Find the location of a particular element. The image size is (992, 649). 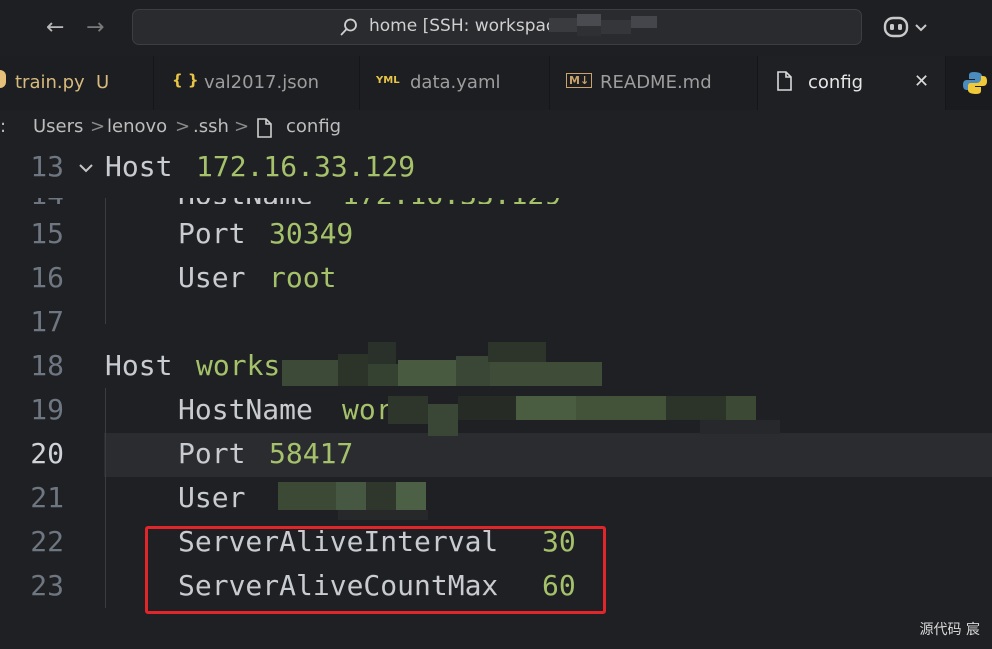

line-number: 15 is located at coordinates (47, 233).